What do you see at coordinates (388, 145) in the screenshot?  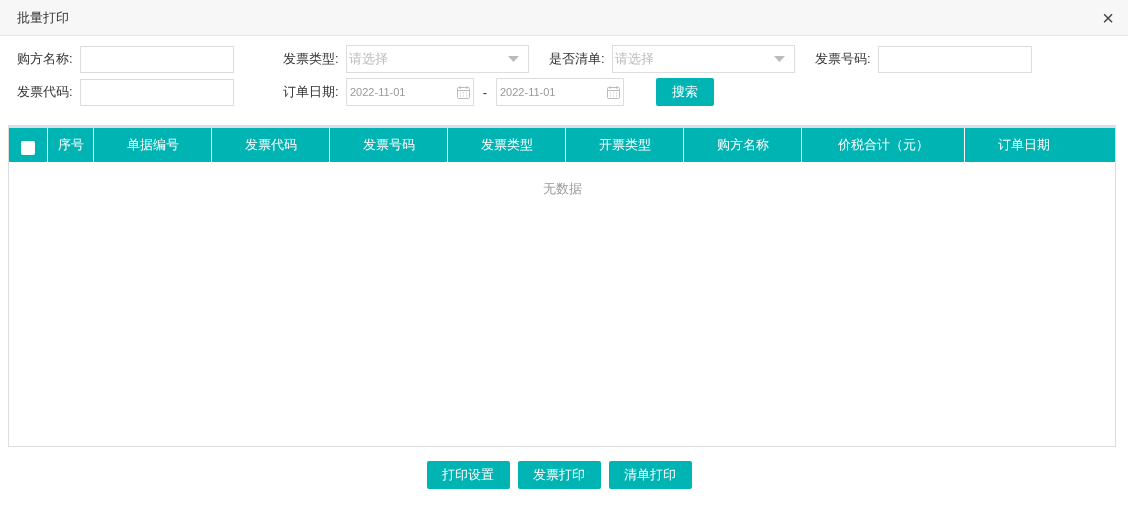 I see `column-header: 发票号码` at bounding box center [388, 145].